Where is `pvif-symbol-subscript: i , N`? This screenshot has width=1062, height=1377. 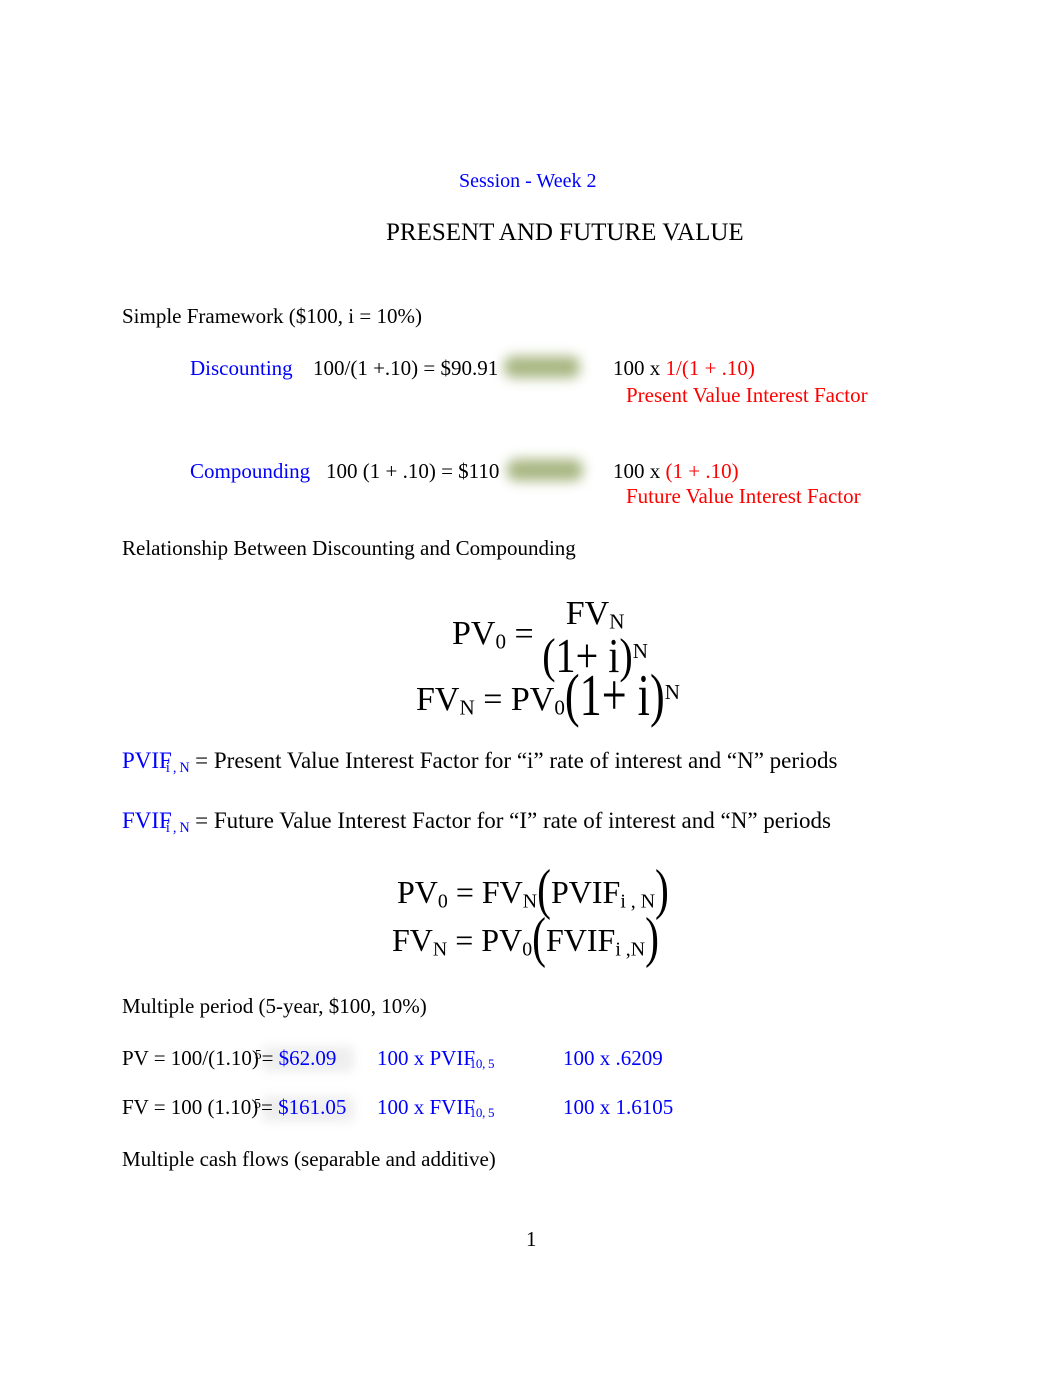
pvif-symbol-subscript: i , N is located at coordinates (177, 767).